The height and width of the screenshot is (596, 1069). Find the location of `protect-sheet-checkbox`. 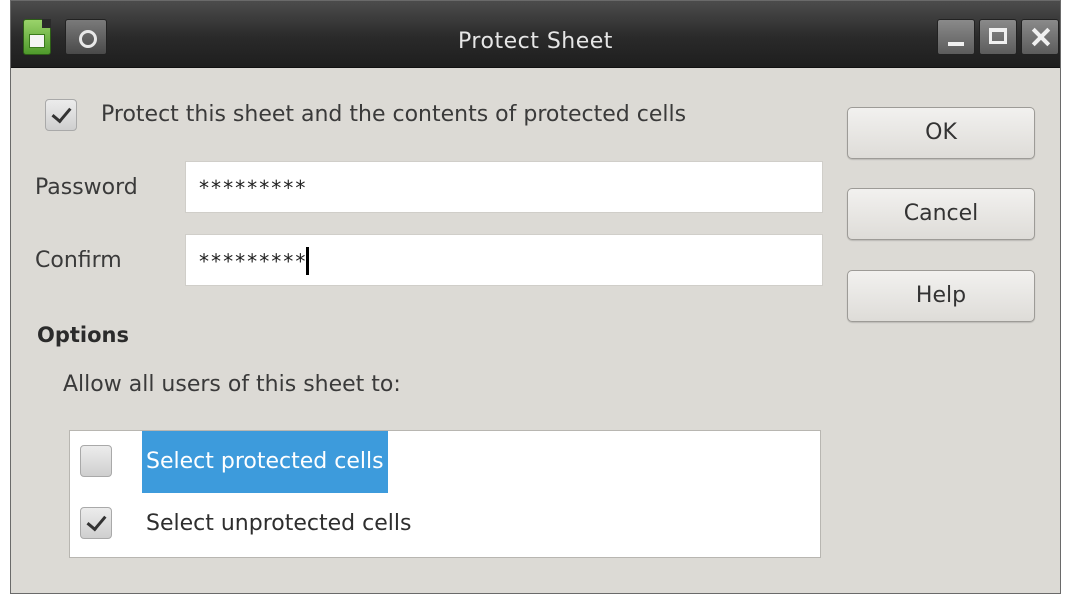

protect-sheet-checkbox is located at coordinates (61, 115).